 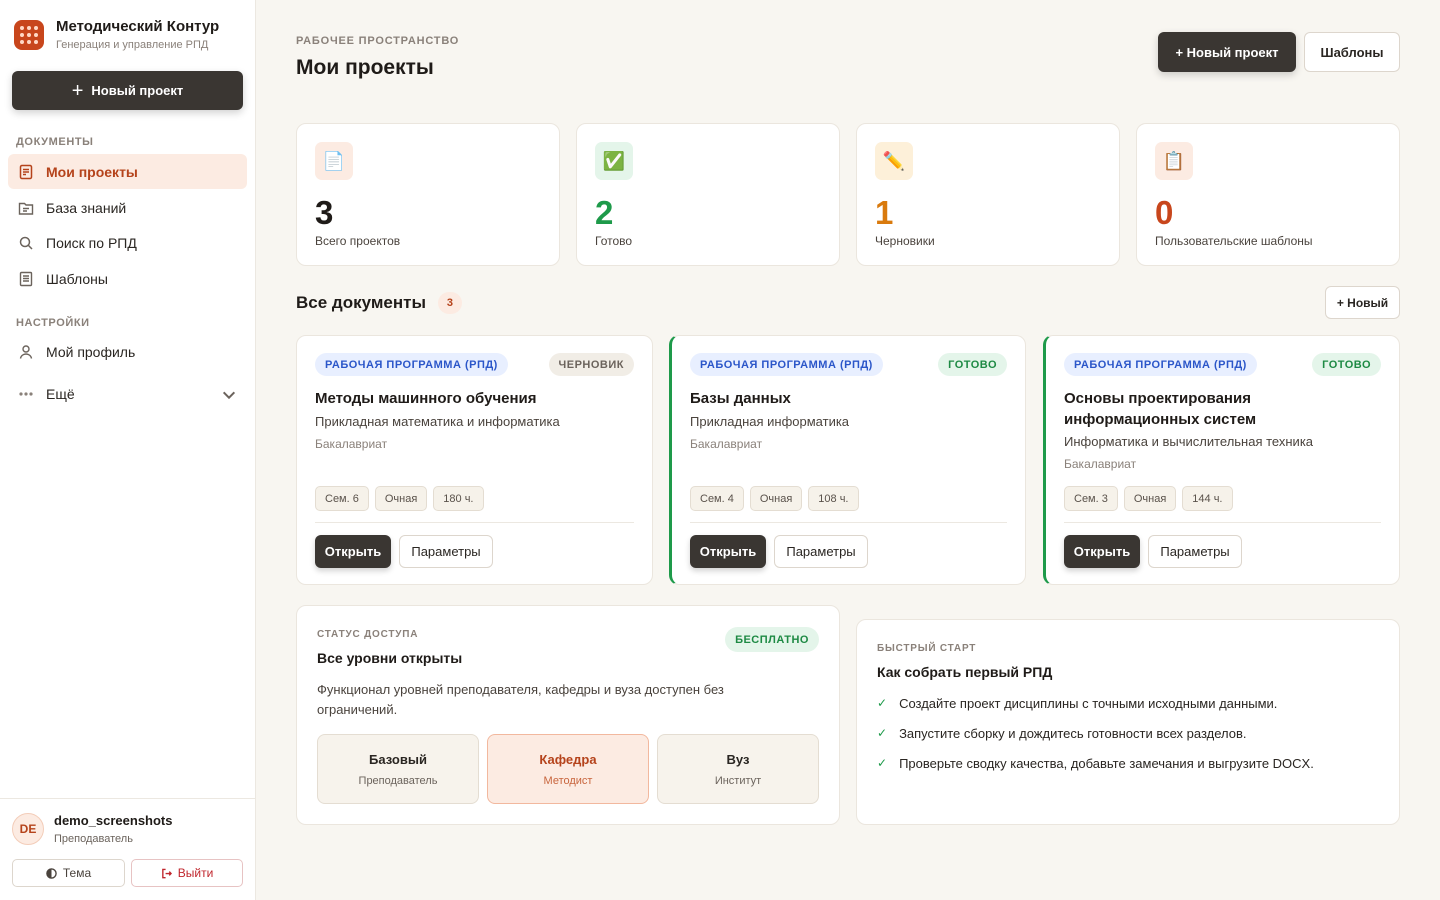 I want to click on sidebar-item-label: Поиск по РПД, so click(x=91, y=242).